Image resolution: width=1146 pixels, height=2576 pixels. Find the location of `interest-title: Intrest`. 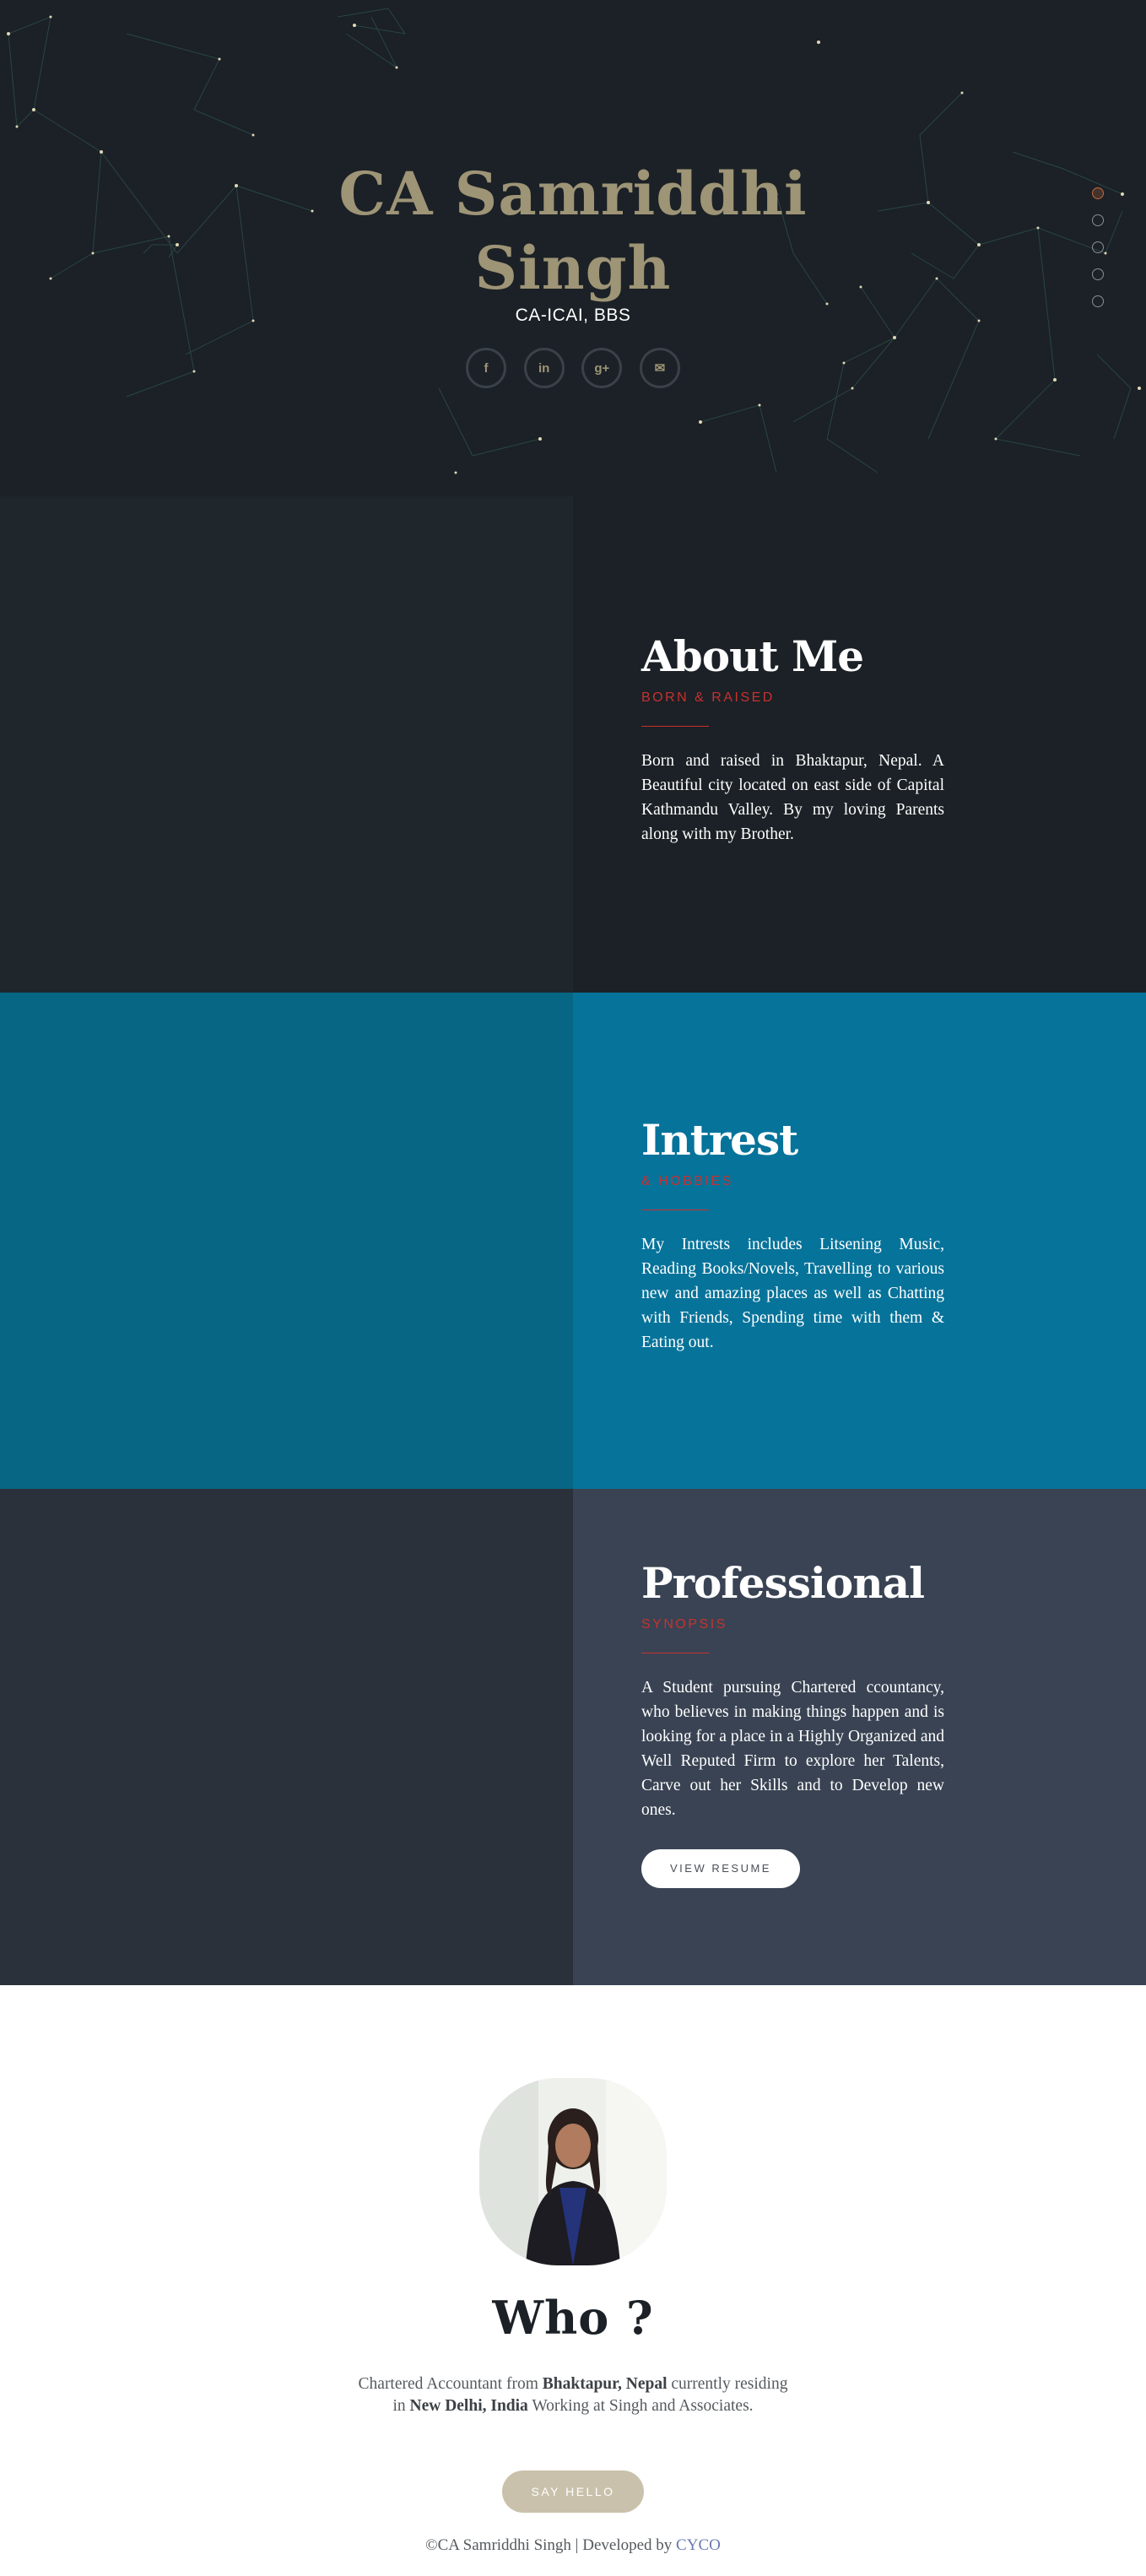

interest-title: Intrest is located at coordinates (719, 1140).